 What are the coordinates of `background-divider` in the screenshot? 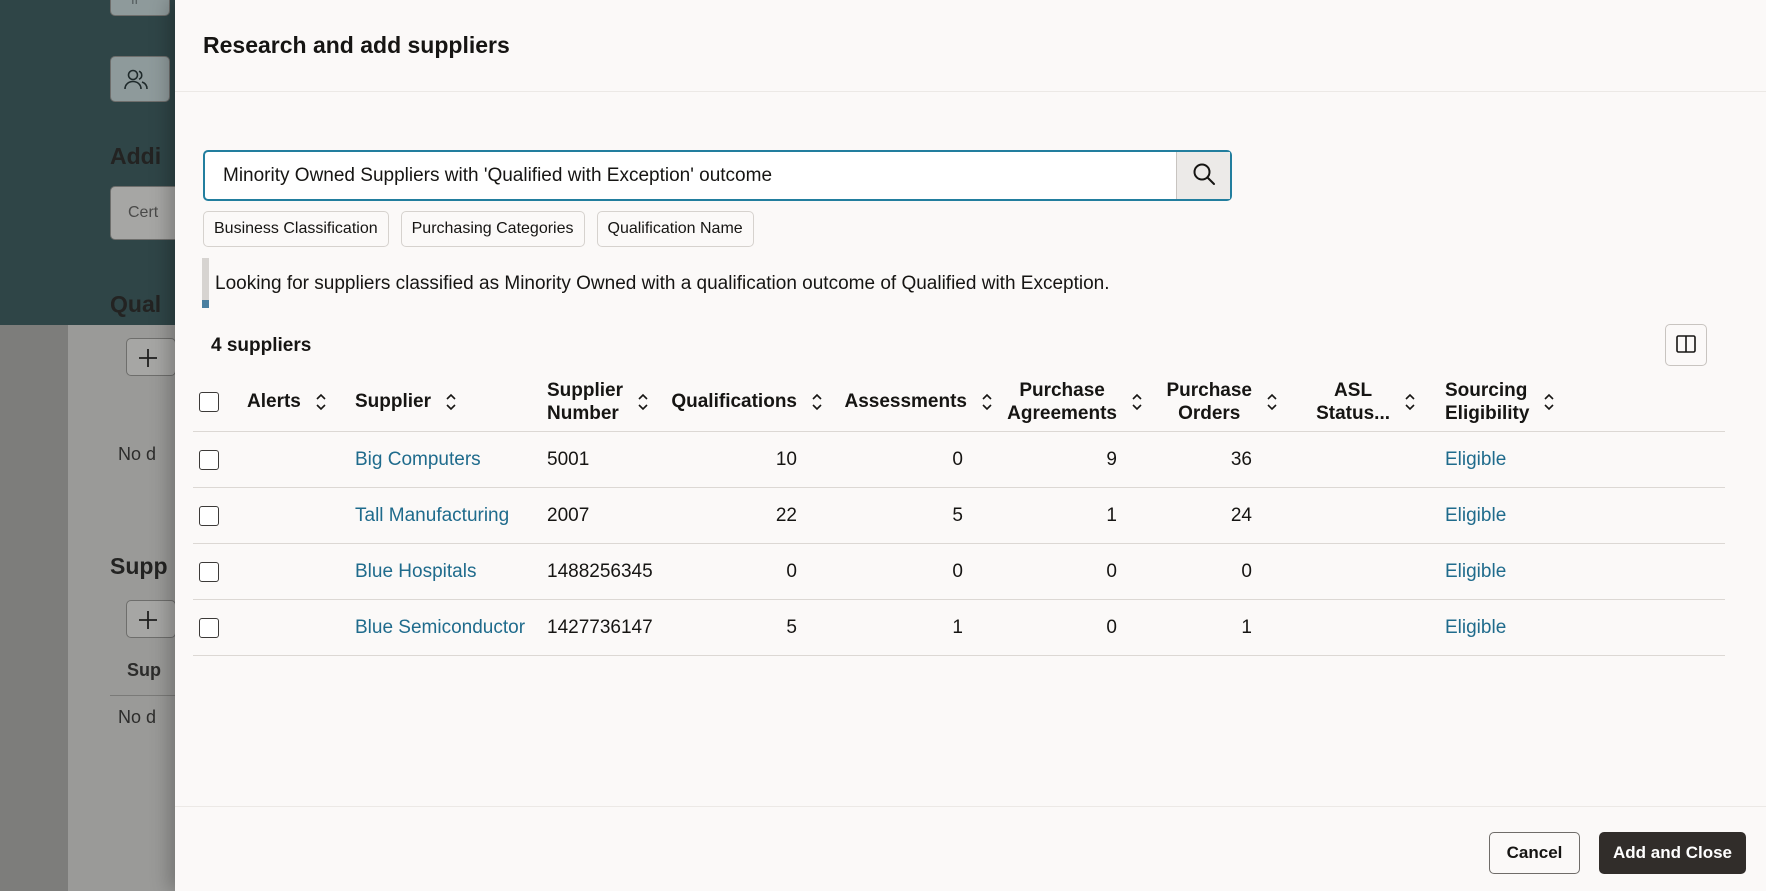 It's located at (145, 695).